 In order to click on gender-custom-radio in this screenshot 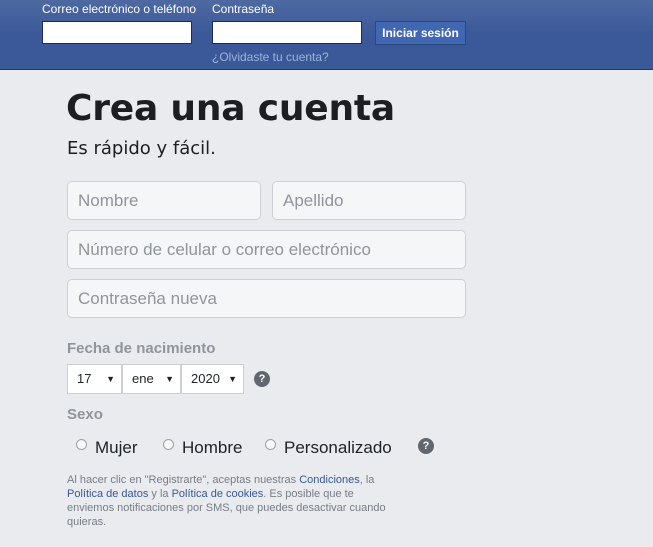, I will do `click(270, 444)`.